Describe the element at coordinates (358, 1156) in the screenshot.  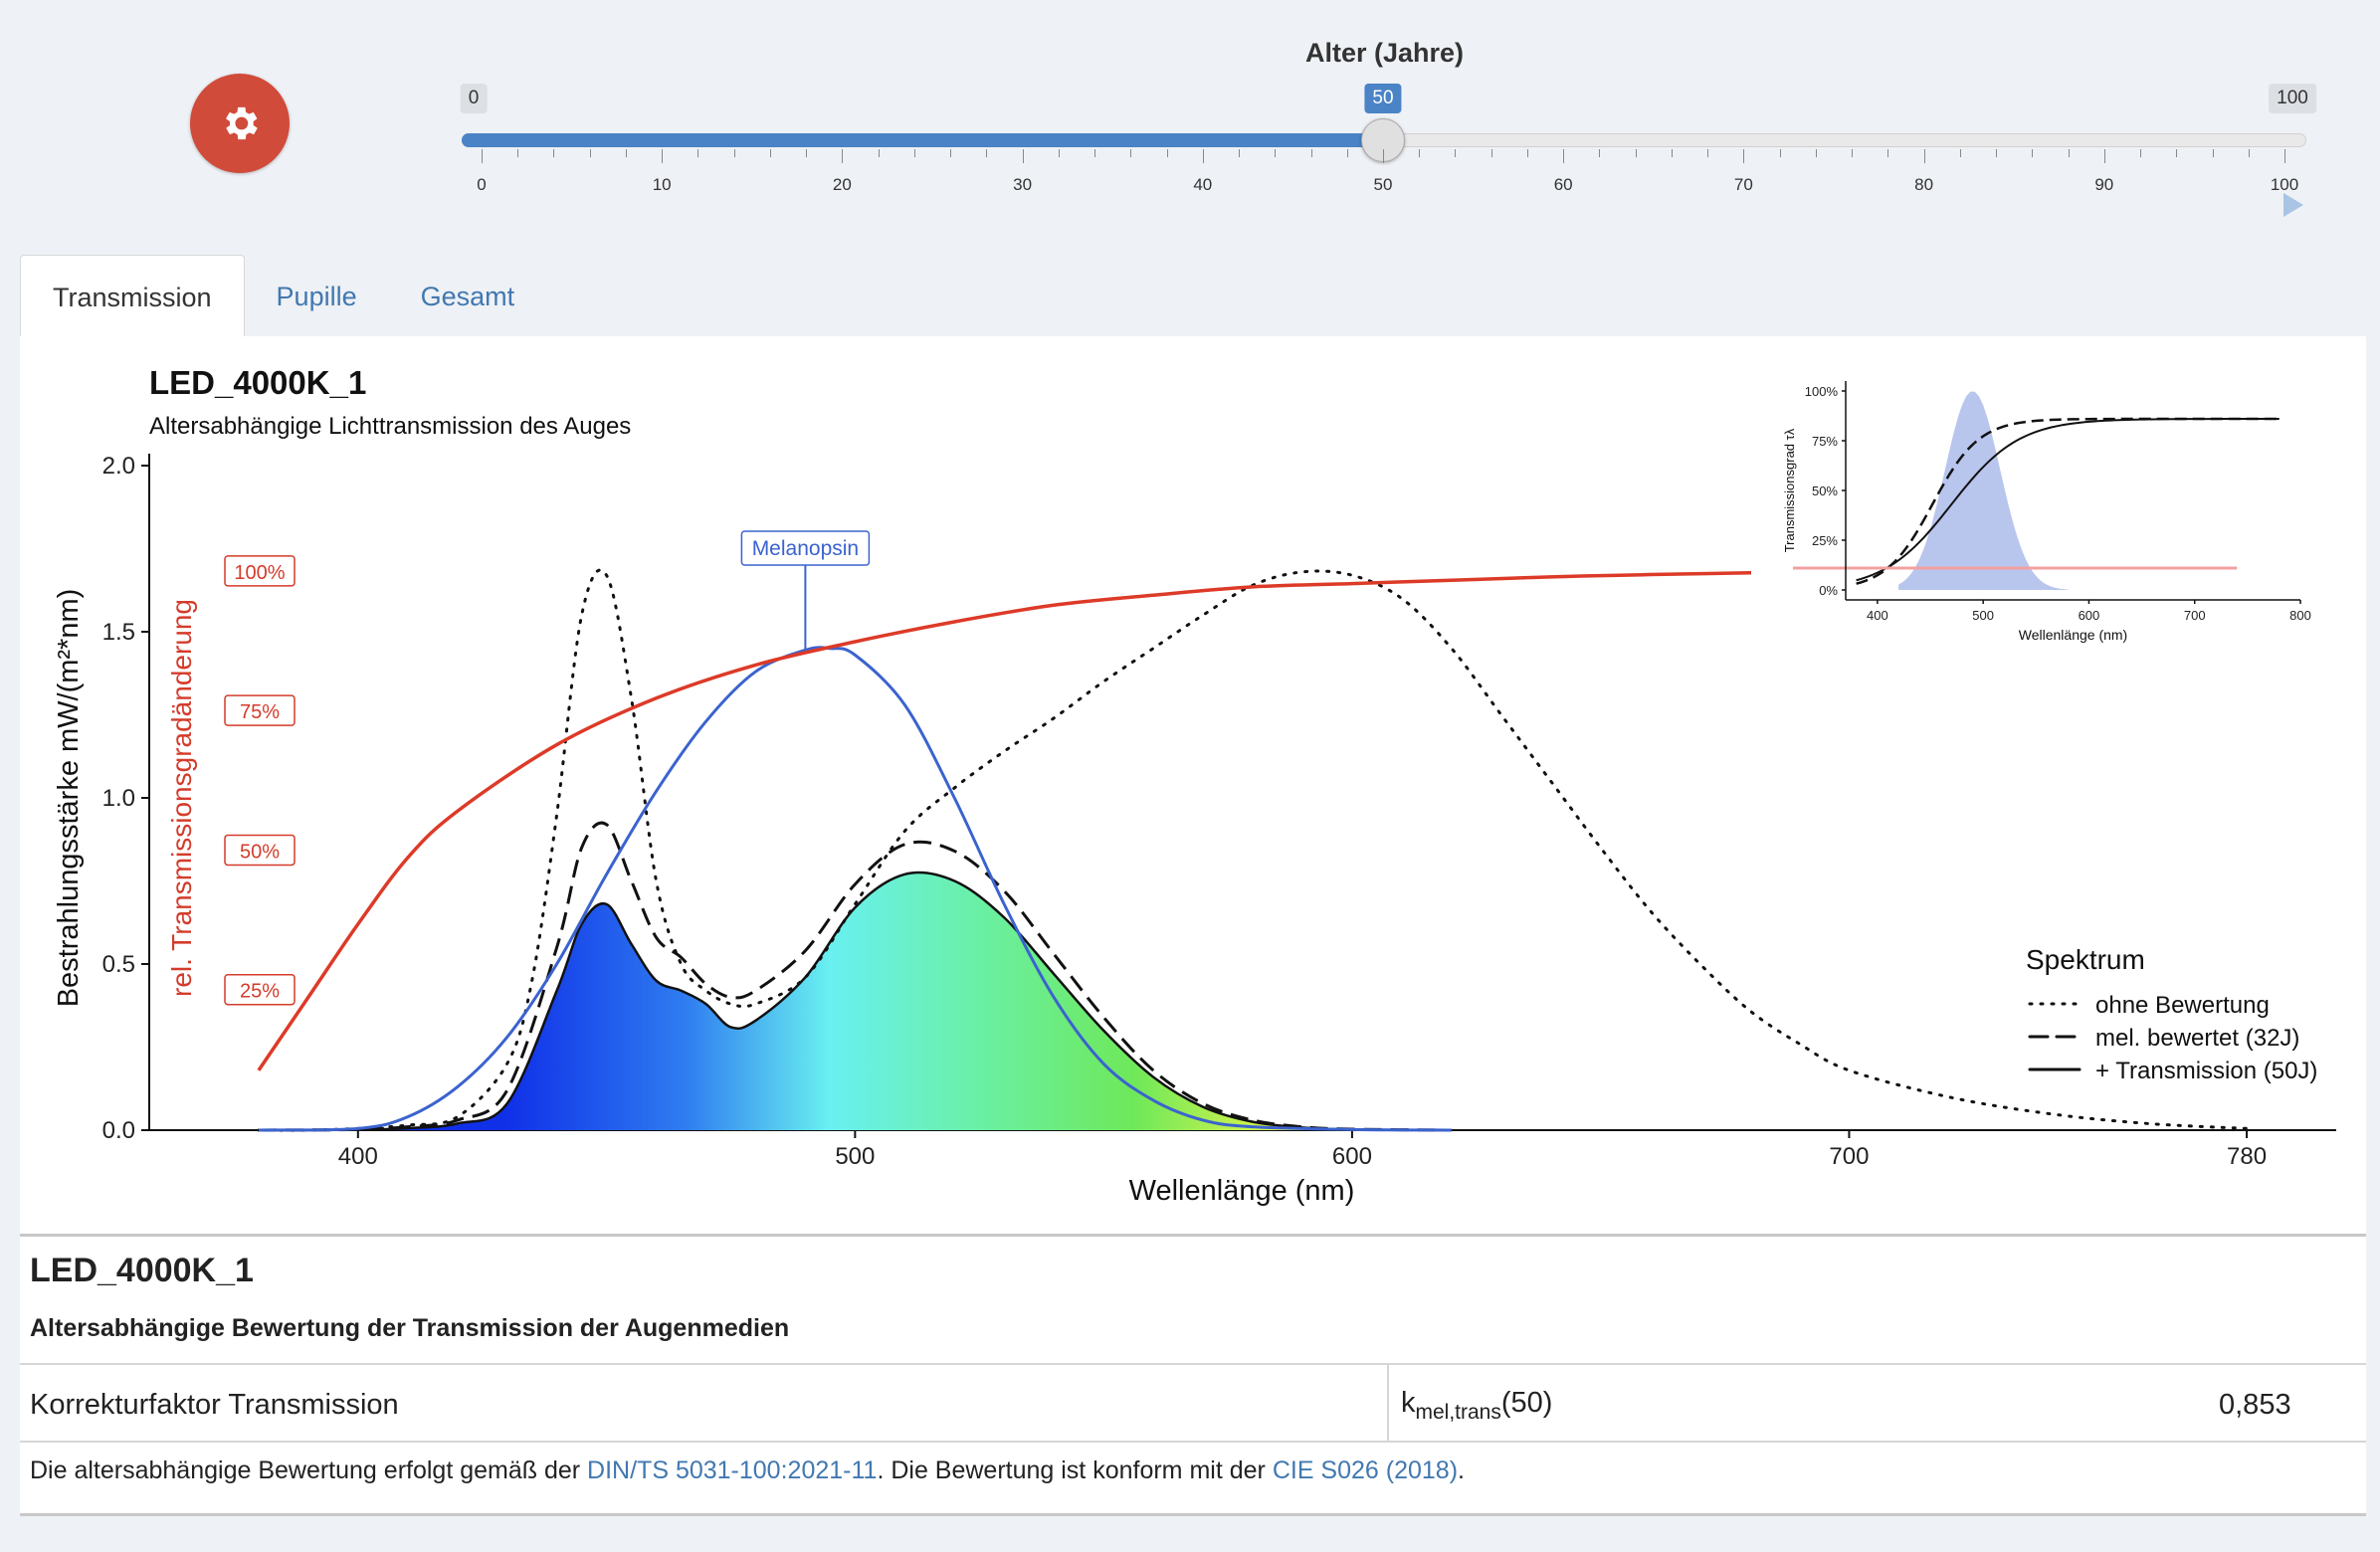
I see `x-tick-label: 400` at that location.